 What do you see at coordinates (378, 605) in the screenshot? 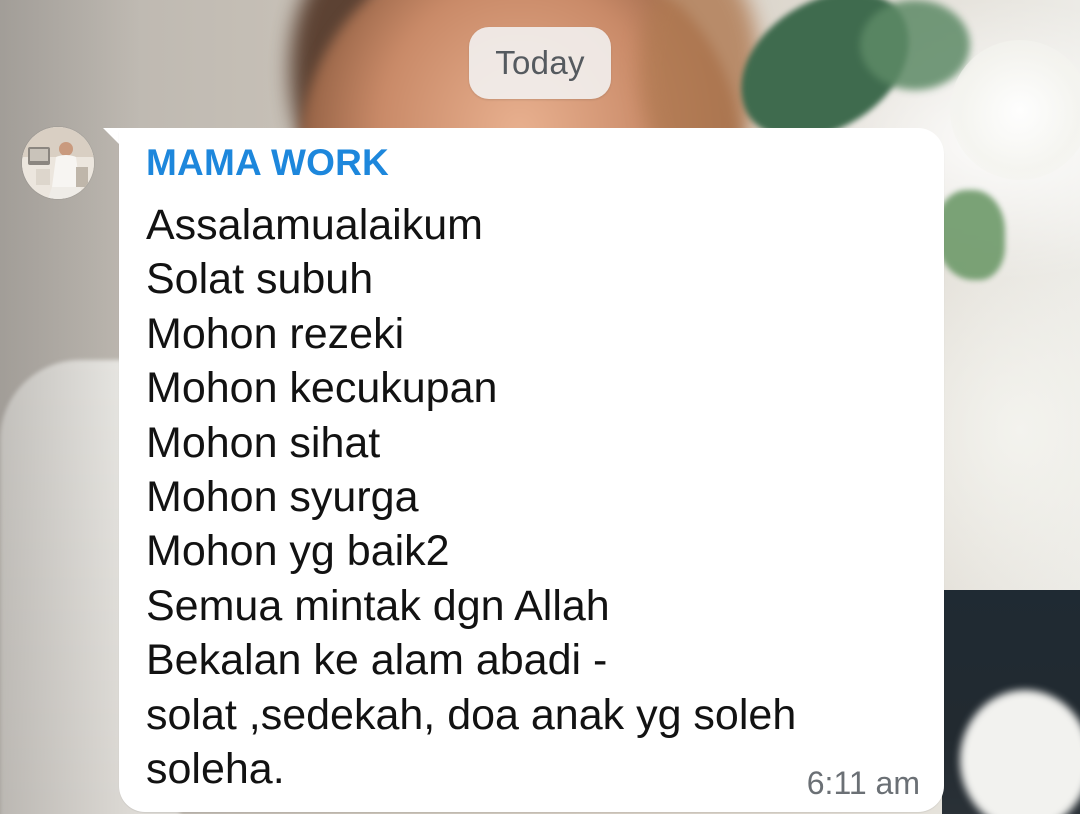
I see `message-line: Semua mintak dgn Allah` at bounding box center [378, 605].